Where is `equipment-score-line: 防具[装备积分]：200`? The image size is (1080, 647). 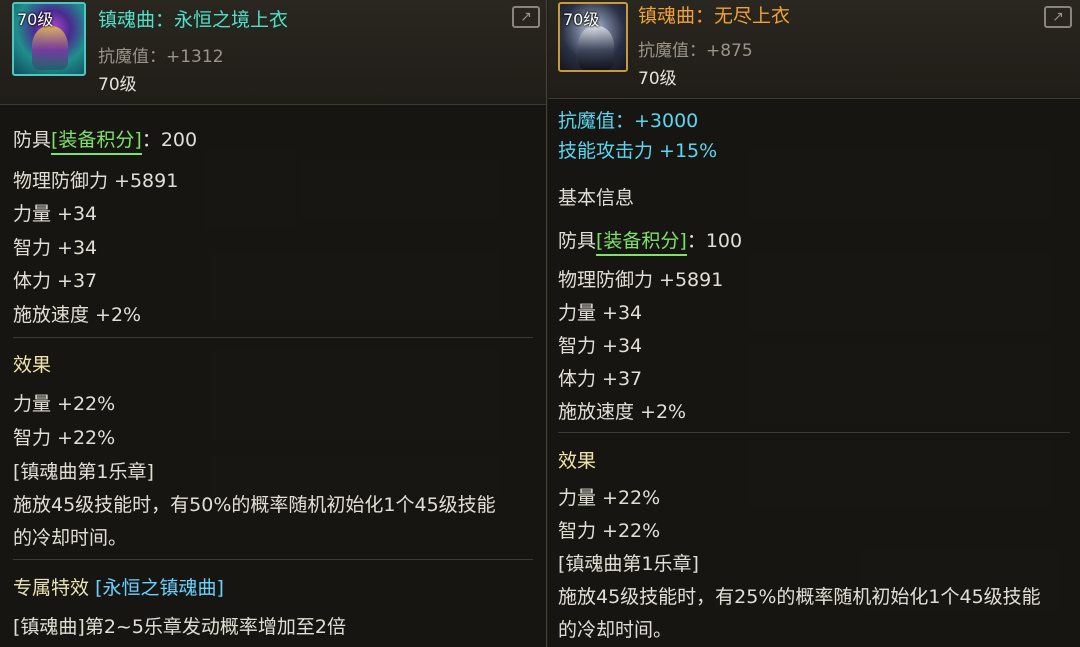 equipment-score-line: 防具[装备积分]：200 is located at coordinates (105, 140).